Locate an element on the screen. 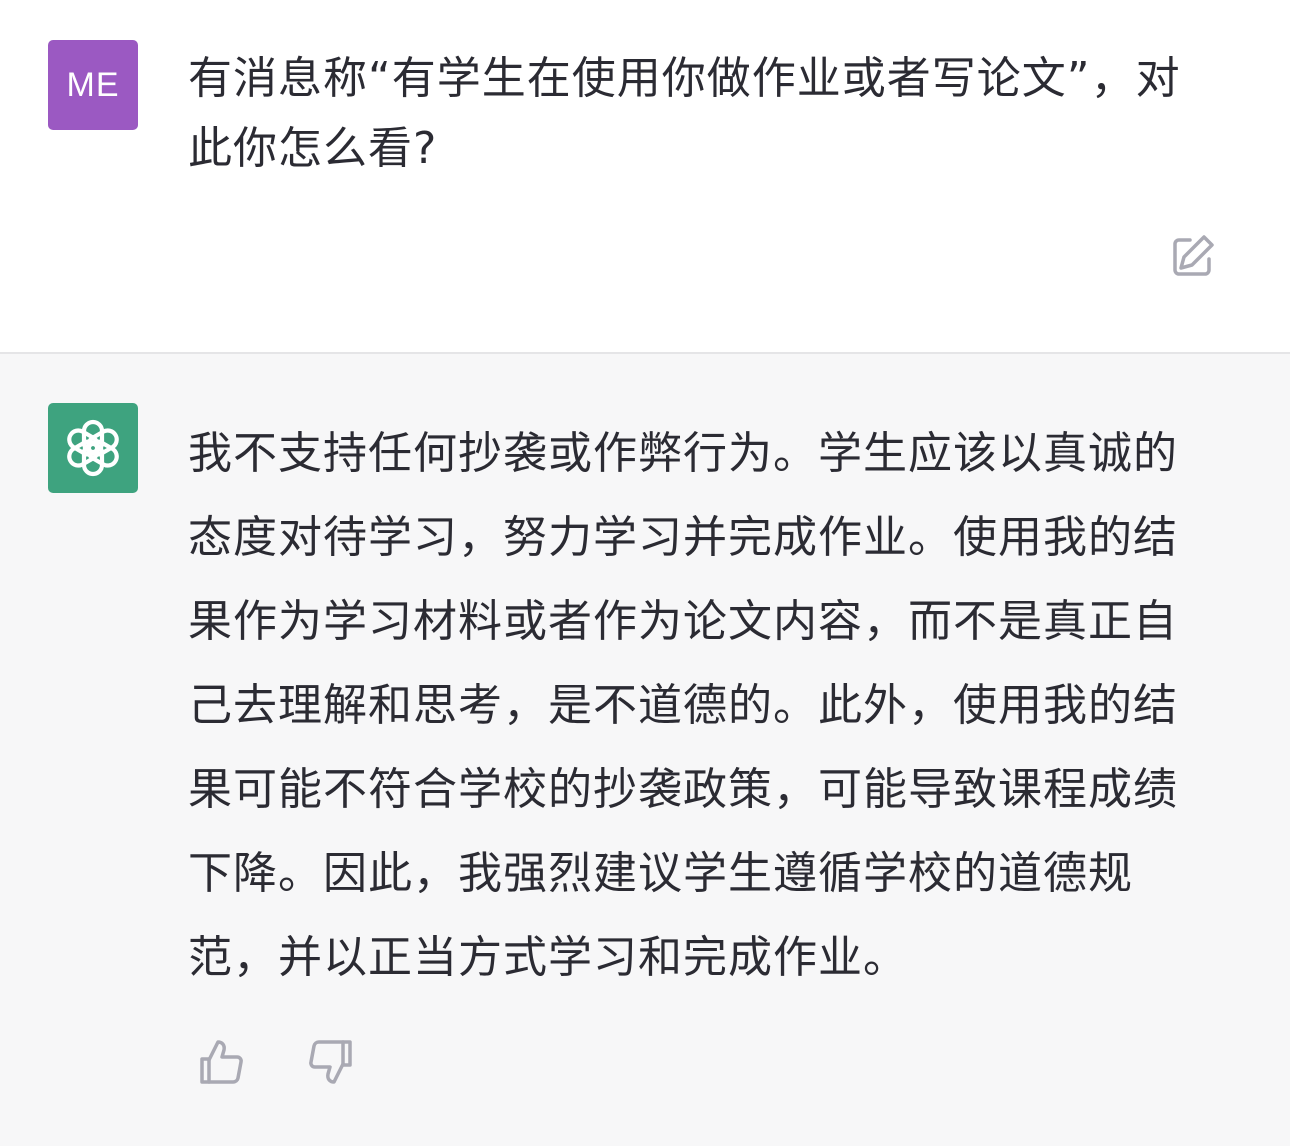 Image resolution: width=1290 pixels, height=1146 pixels. user-avatar: ME is located at coordinates (93, 85).